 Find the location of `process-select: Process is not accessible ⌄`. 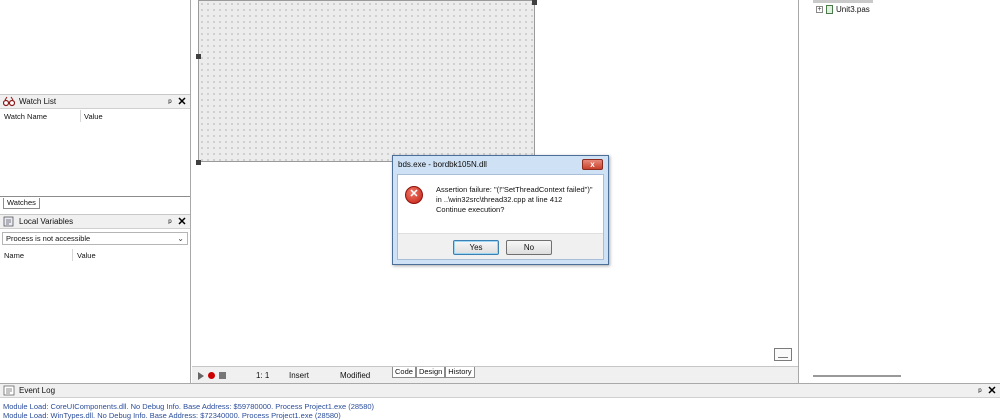

process-select: Process is not accessible ⌄ is located at coordinates (95, 238).